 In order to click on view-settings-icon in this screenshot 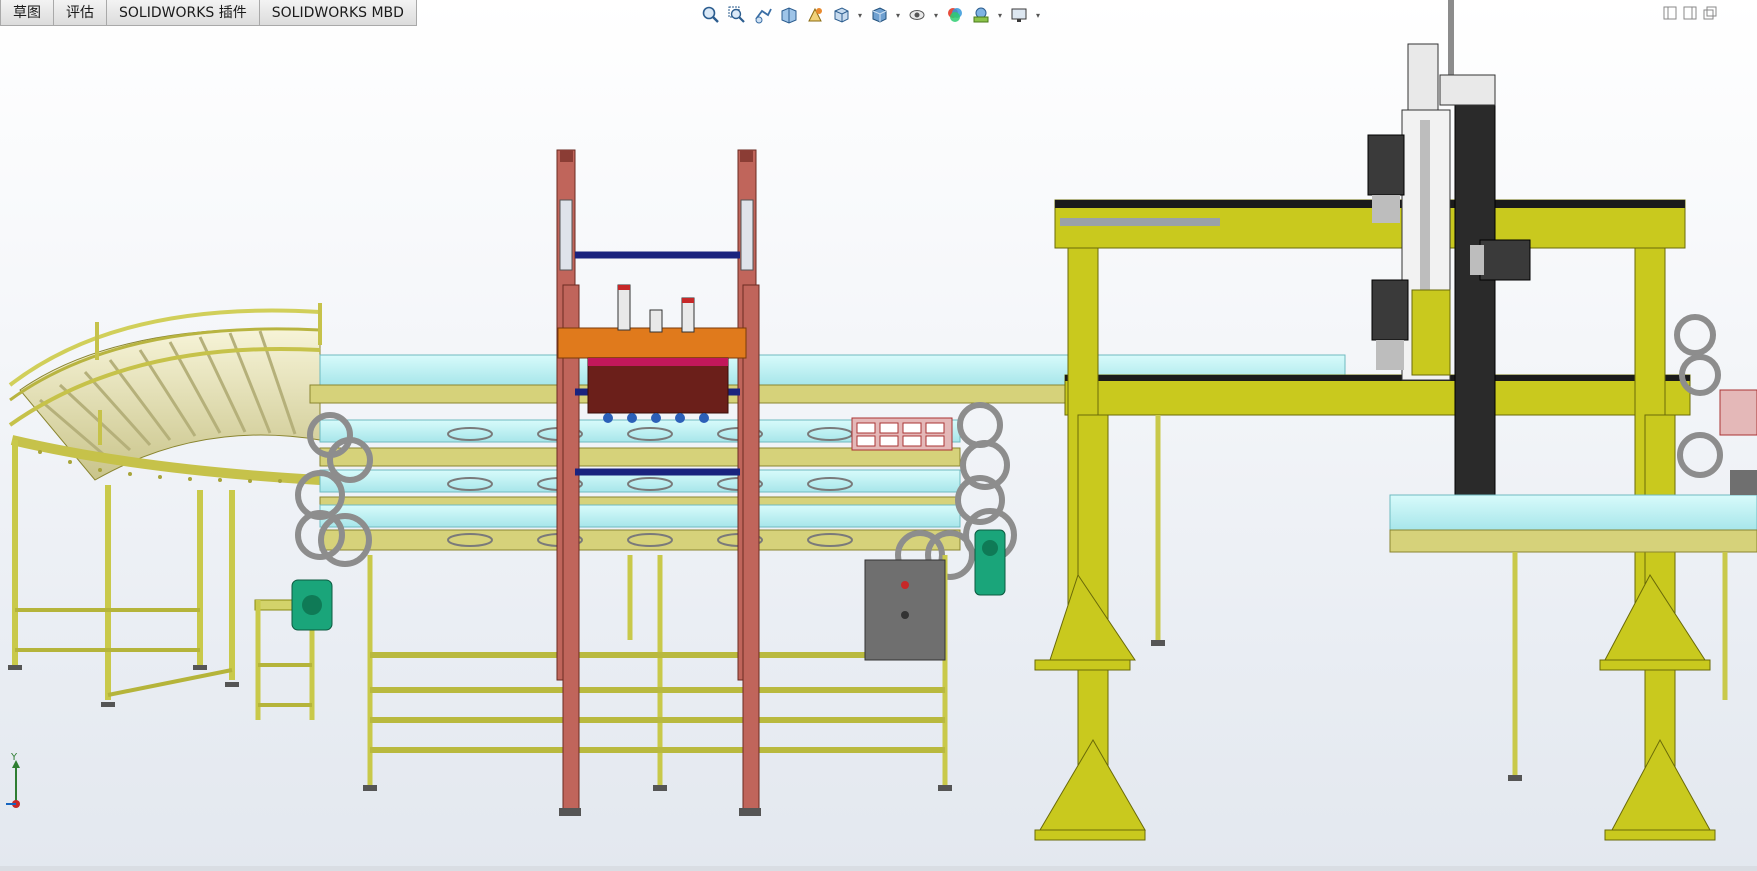, I will do `click(1019, 15)`.